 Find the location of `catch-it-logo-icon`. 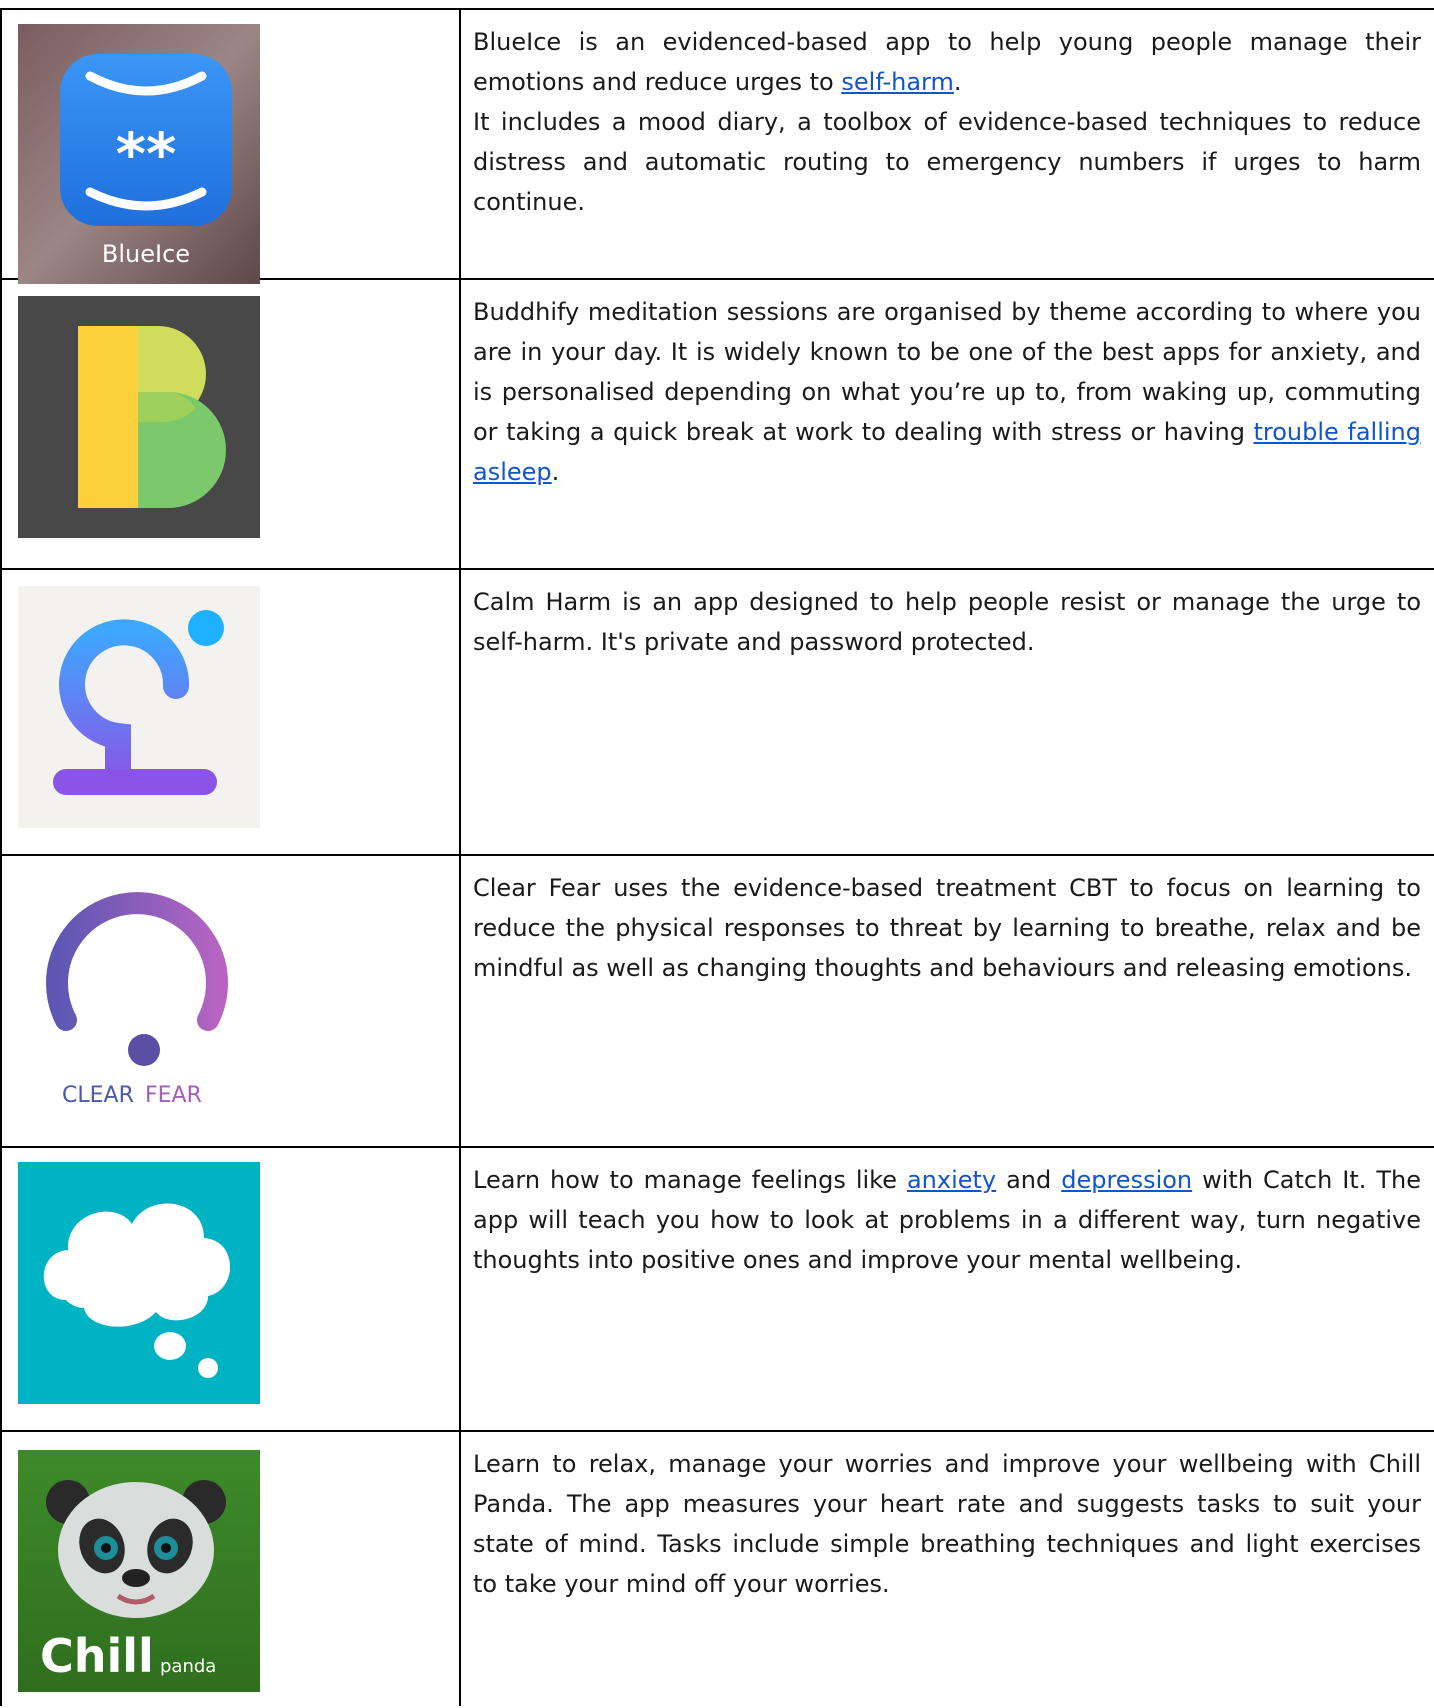

catch-it-logo-icon is located at coordinates (139, 1283).